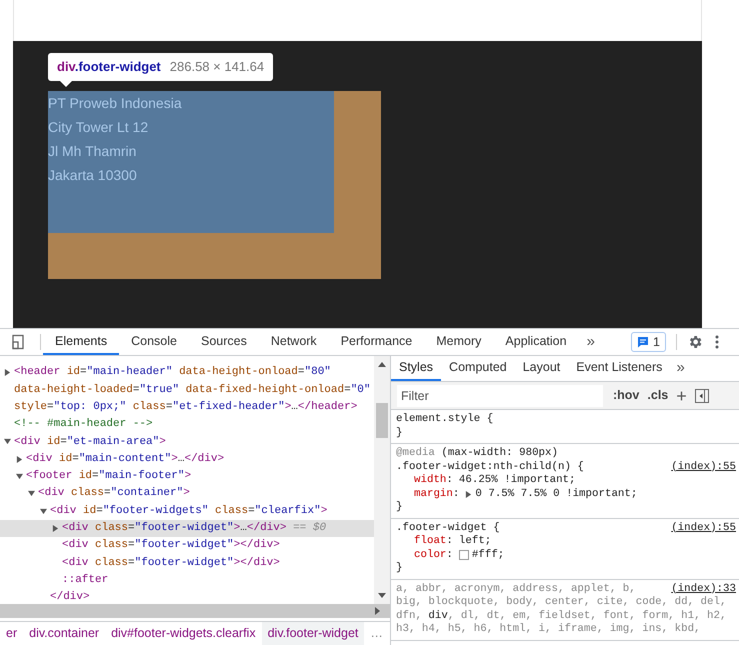 The height and width of the screenshot is (645, 739). Describe the element at coordinates (695, 342) in the screenshot. I see `settings-icon` at that location.